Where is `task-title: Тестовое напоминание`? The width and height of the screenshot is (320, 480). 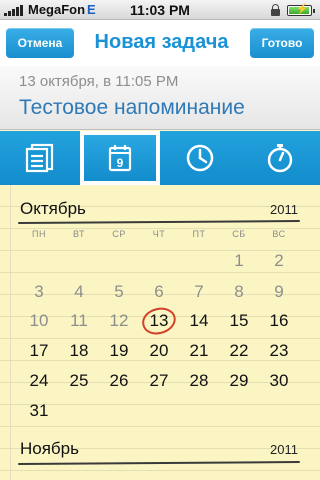 task-title: Тестовое напоминание is located at coordinates (132, 108).